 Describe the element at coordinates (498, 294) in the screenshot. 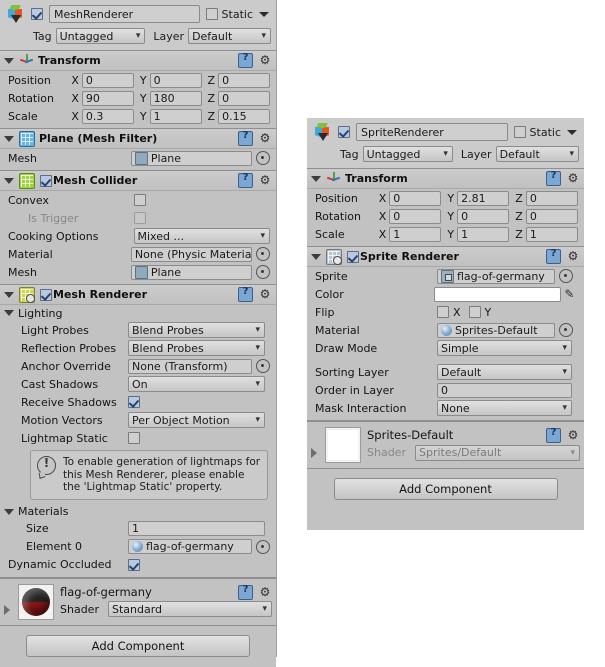

I see `color-swatch-field` at that location.